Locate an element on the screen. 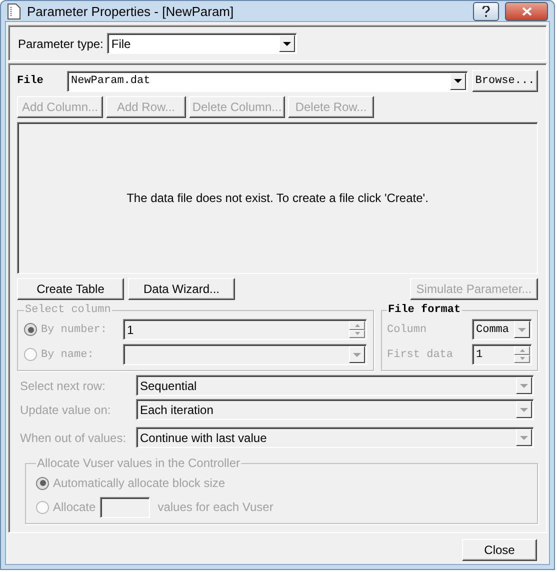 This screenshot has height=572, width=557. window-title: Parameter Properties - [NewParam] is located at coordinates (131, 11).